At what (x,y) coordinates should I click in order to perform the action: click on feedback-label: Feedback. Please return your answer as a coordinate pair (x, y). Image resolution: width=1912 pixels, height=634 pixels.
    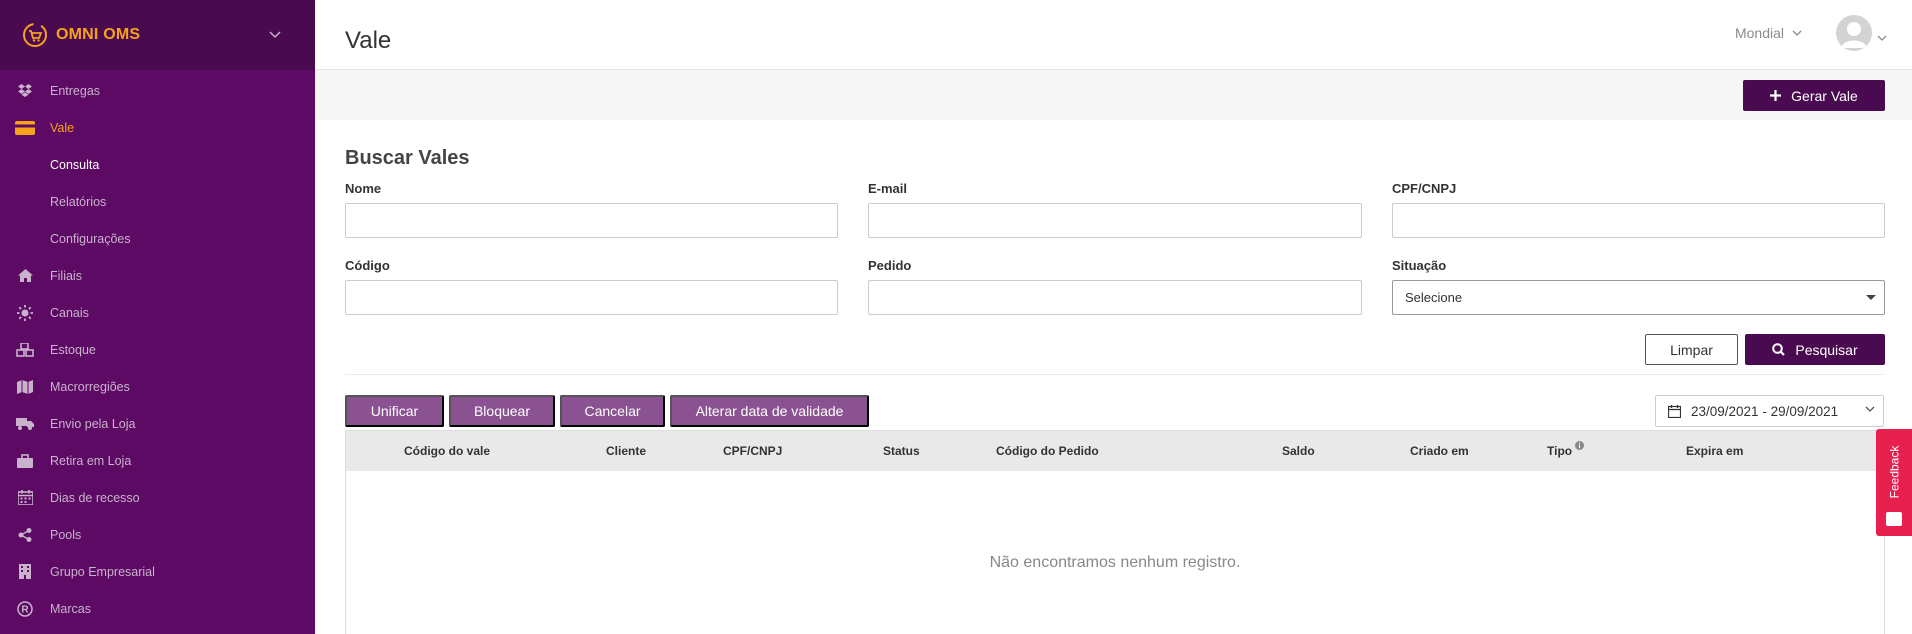
    Looking at the image, I should click on (1894, 472).